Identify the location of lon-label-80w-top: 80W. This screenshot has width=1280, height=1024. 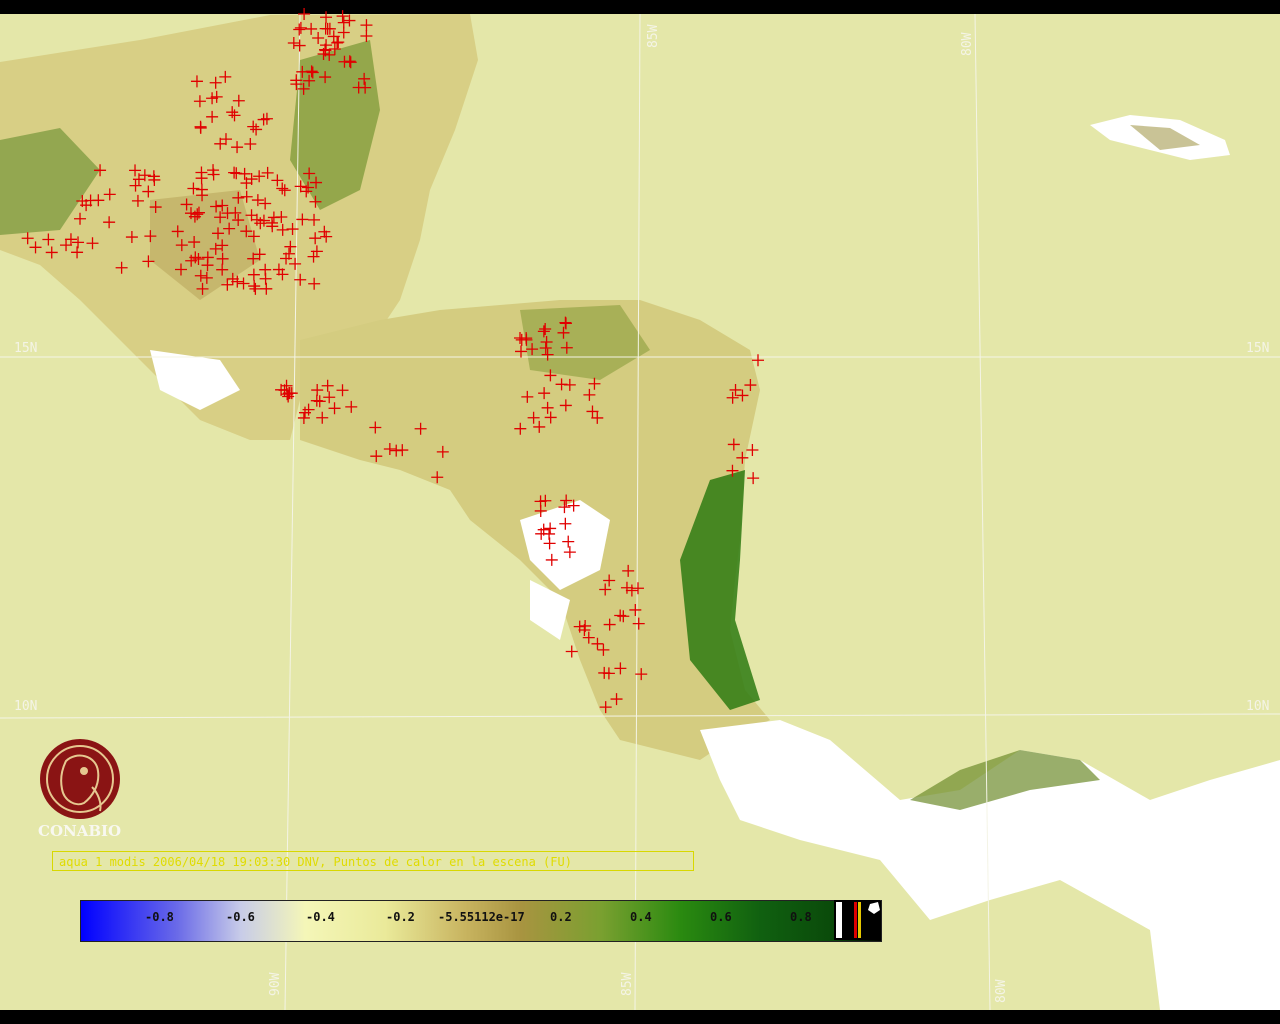
(967, 44).